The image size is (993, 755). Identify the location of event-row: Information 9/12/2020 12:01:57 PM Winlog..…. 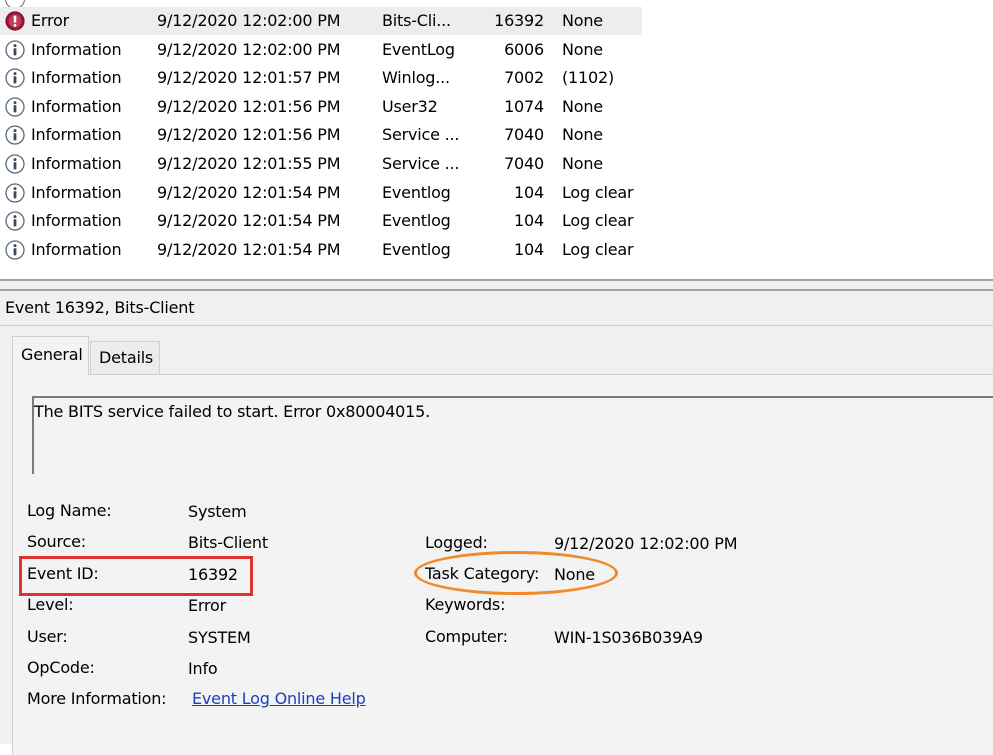
(321, 78).